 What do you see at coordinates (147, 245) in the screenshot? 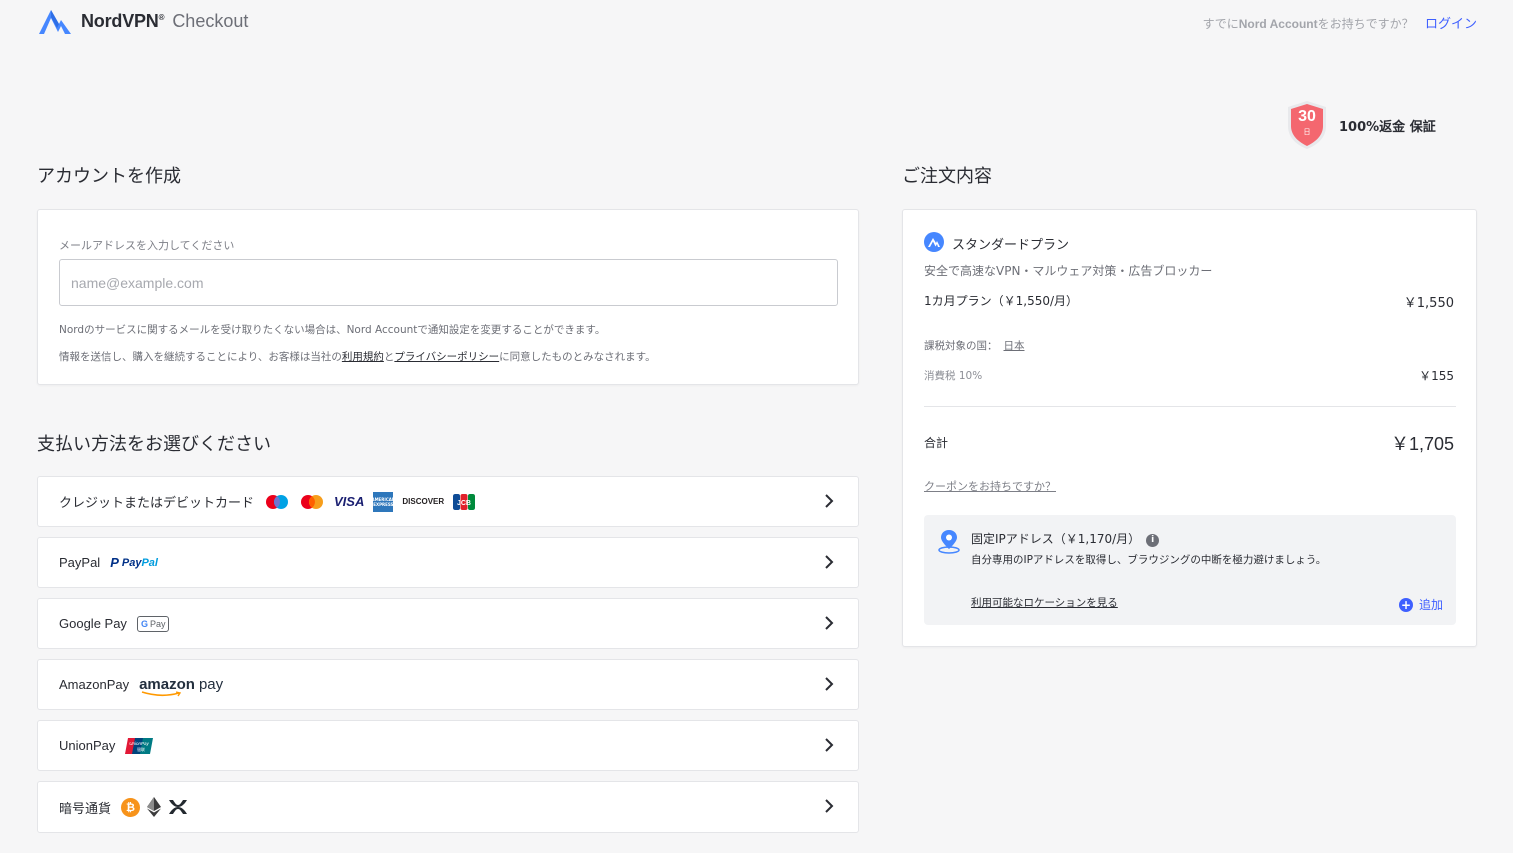
I see `email-label: メールアドレスを入力してください` at bounding box center [147, 245].